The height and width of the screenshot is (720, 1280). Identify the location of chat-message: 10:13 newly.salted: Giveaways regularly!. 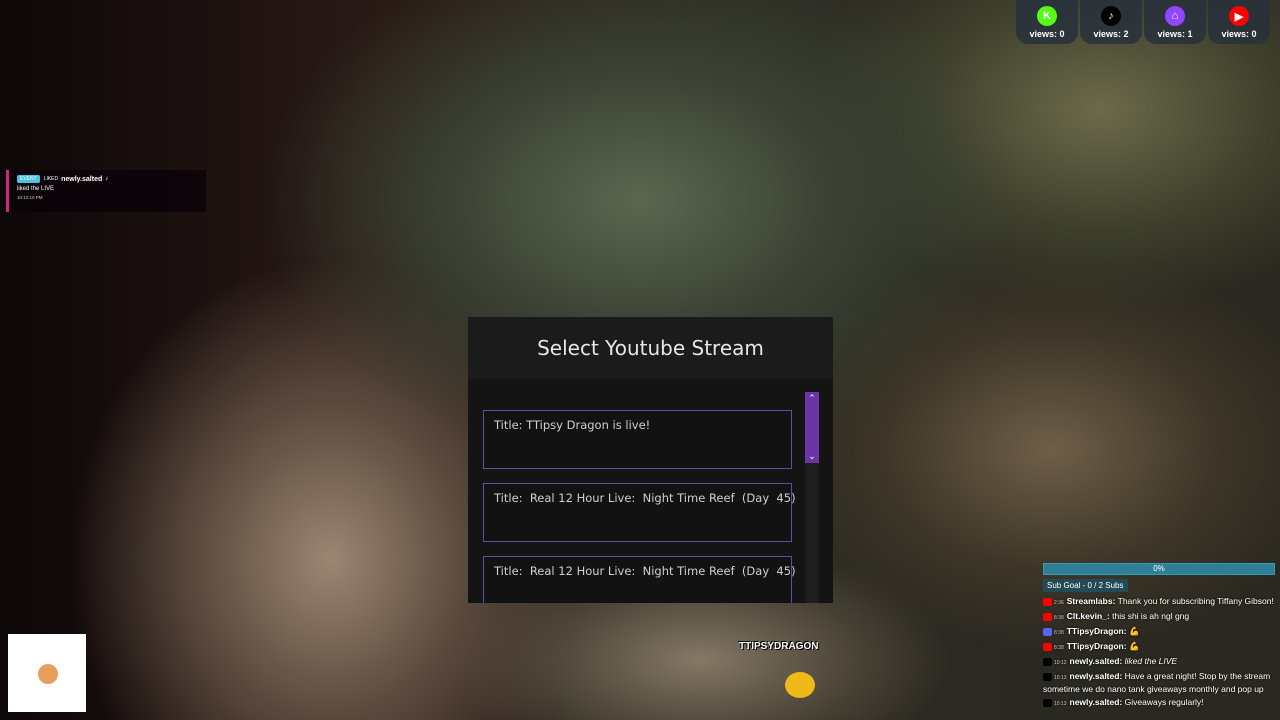
(1159, 703).